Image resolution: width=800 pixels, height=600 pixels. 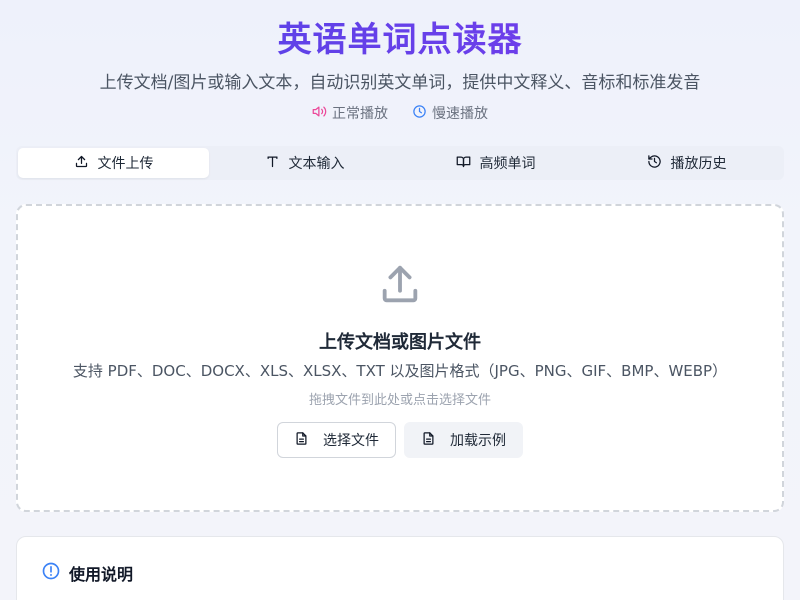 I want to click on upload-icon, so click(x=81, y=163).